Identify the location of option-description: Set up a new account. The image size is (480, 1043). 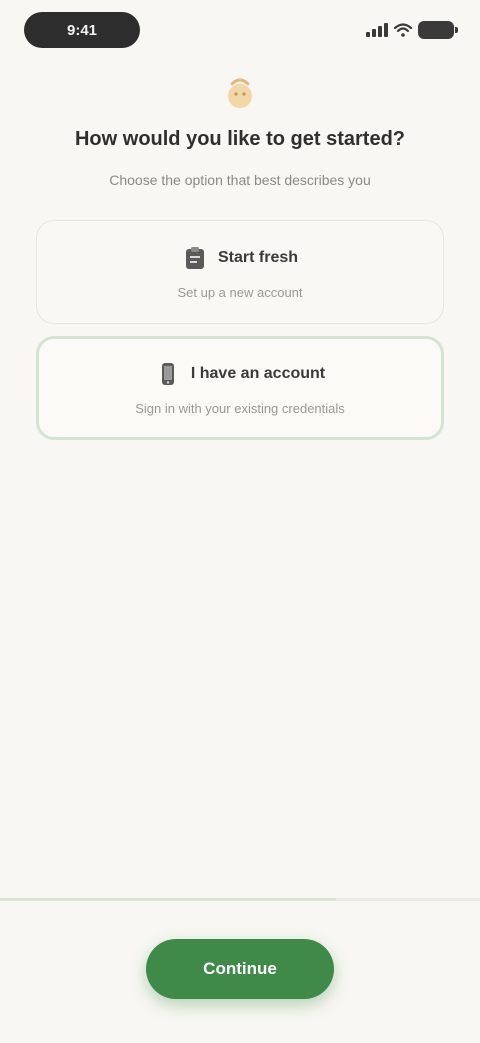
(240, 292).